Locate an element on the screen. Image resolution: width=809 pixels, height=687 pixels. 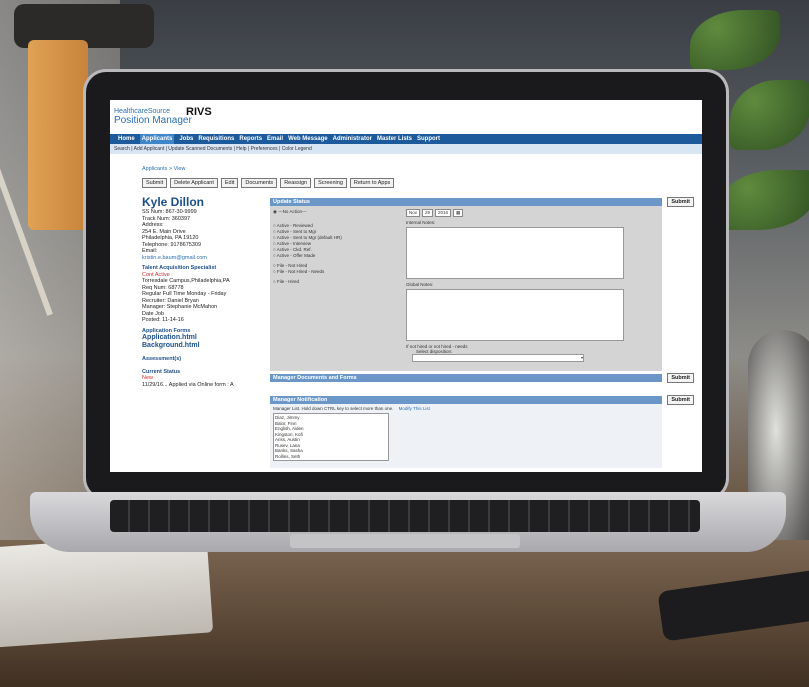
screening-button: Screening is located at coordinates (330, 183).